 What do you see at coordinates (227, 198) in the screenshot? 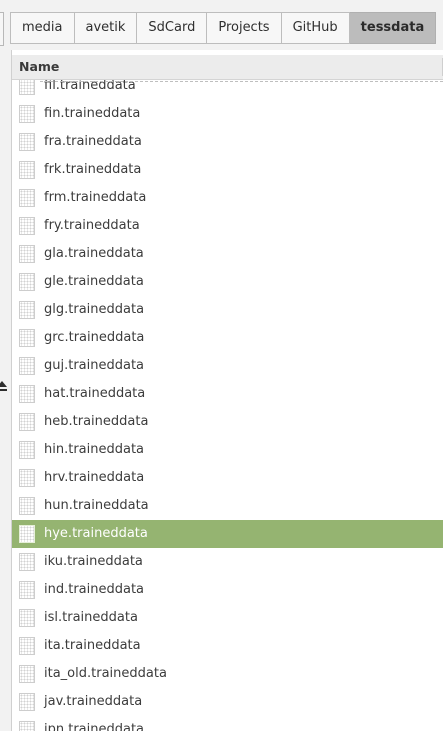
I see `file-row: frm.traineddata` at bounding box center [227, 198].